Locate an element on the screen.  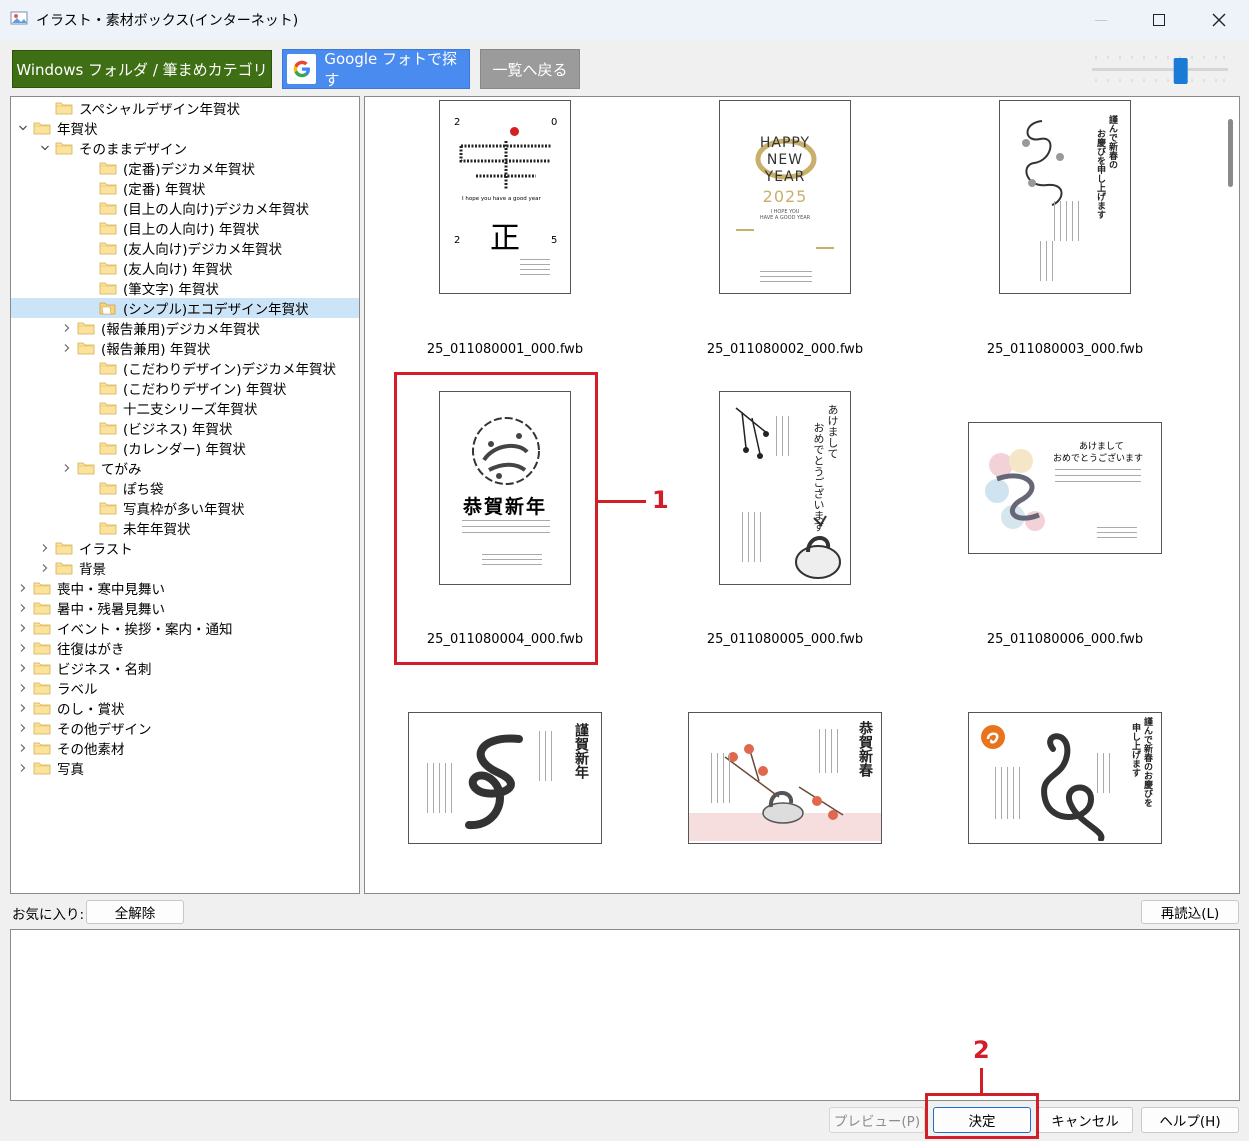
tree-item: (シンプル)エコデザイン年賀状 is located at coordinates (185, 308).